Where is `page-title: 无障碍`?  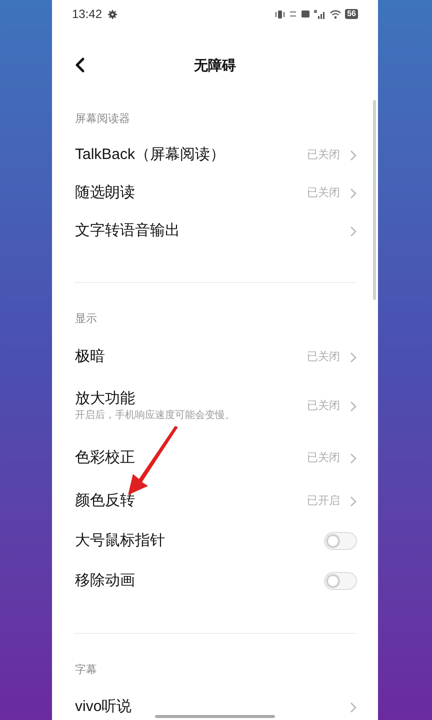
page-title: 无障碍 is located at coordinates (215, 65).